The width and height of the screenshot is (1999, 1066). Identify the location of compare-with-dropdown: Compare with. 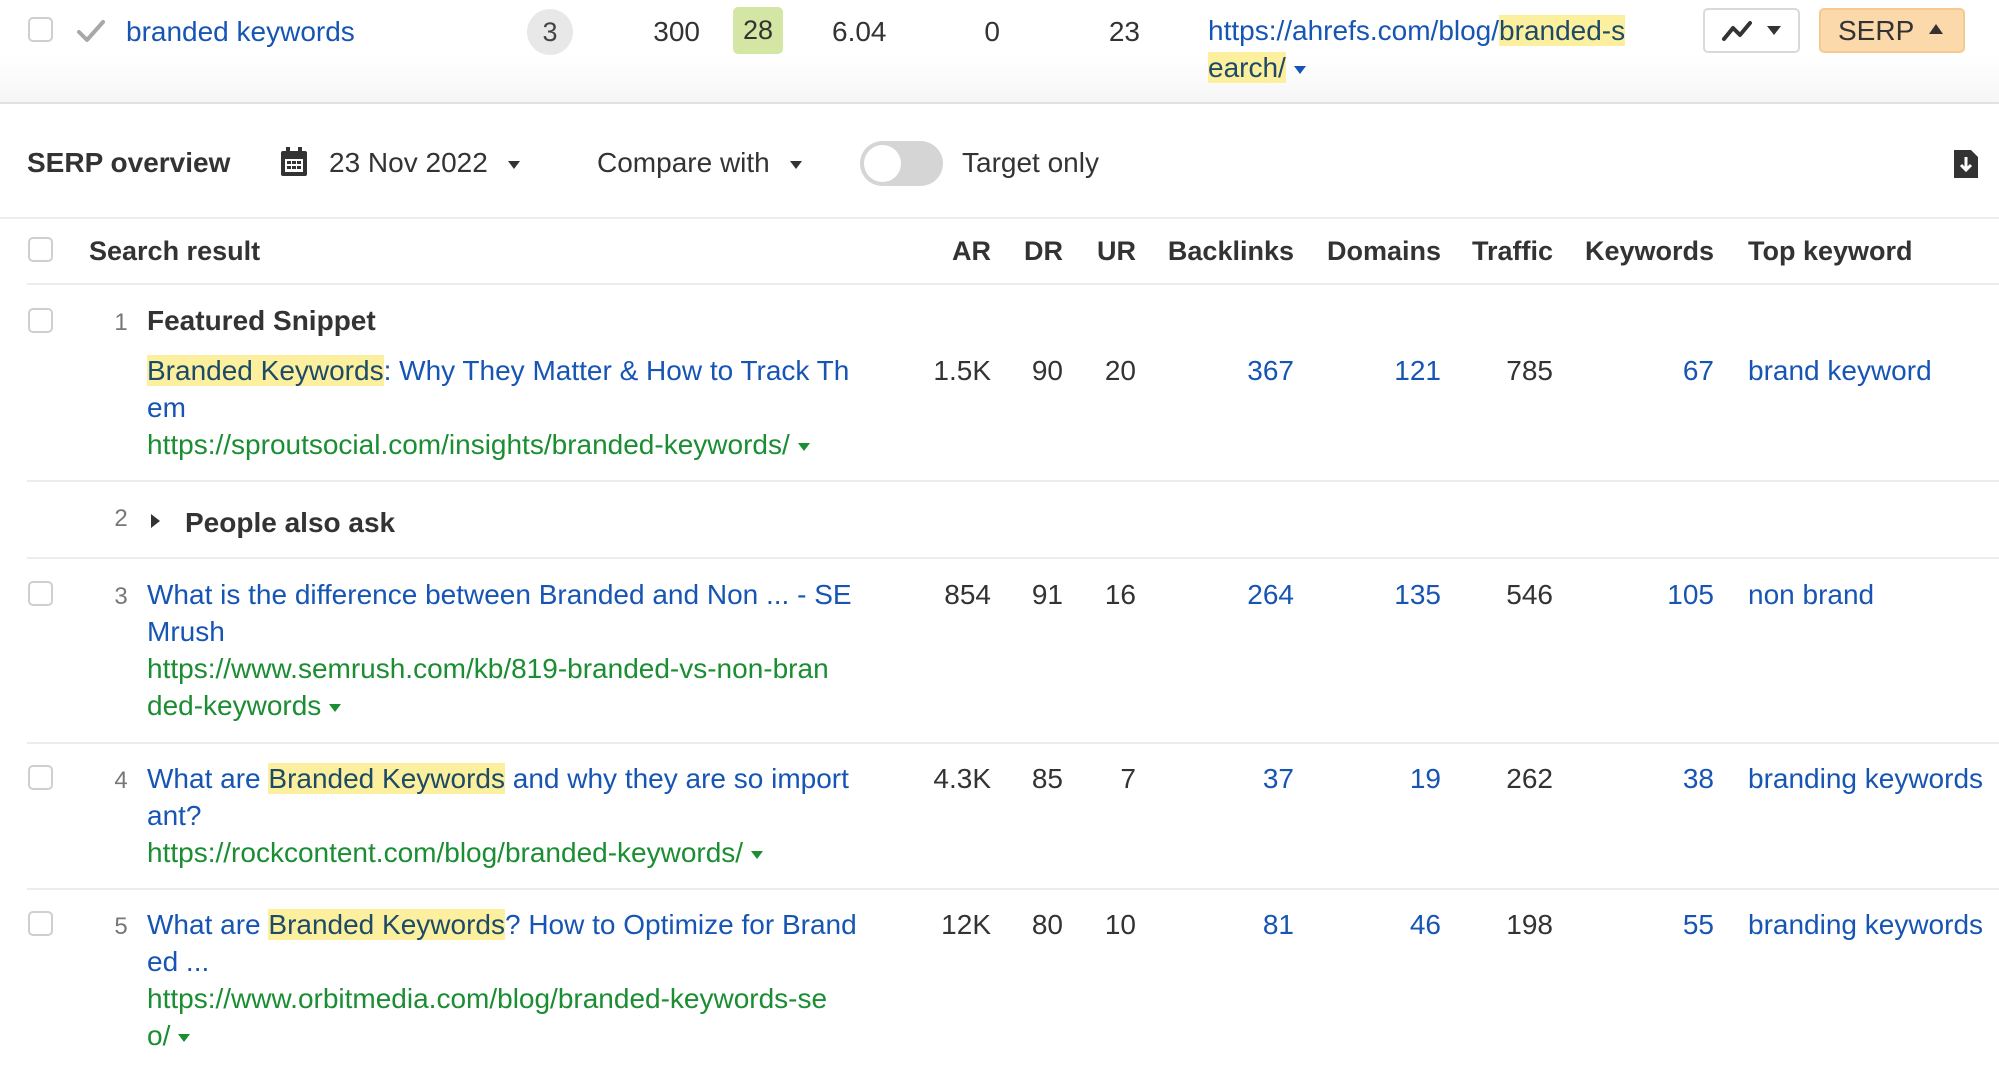
(699, 163).